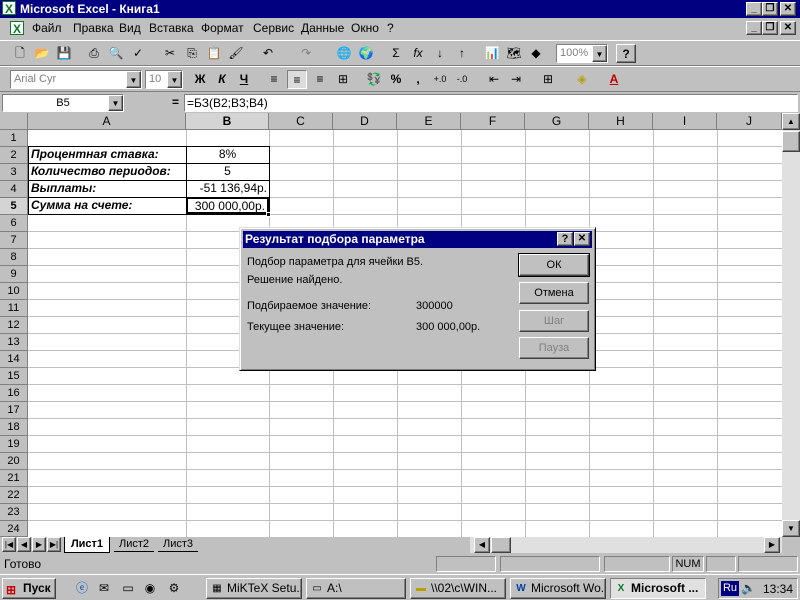  Describe the element at coordinates (685, 121) in the screenshot. I see `column-header: I` at that location.